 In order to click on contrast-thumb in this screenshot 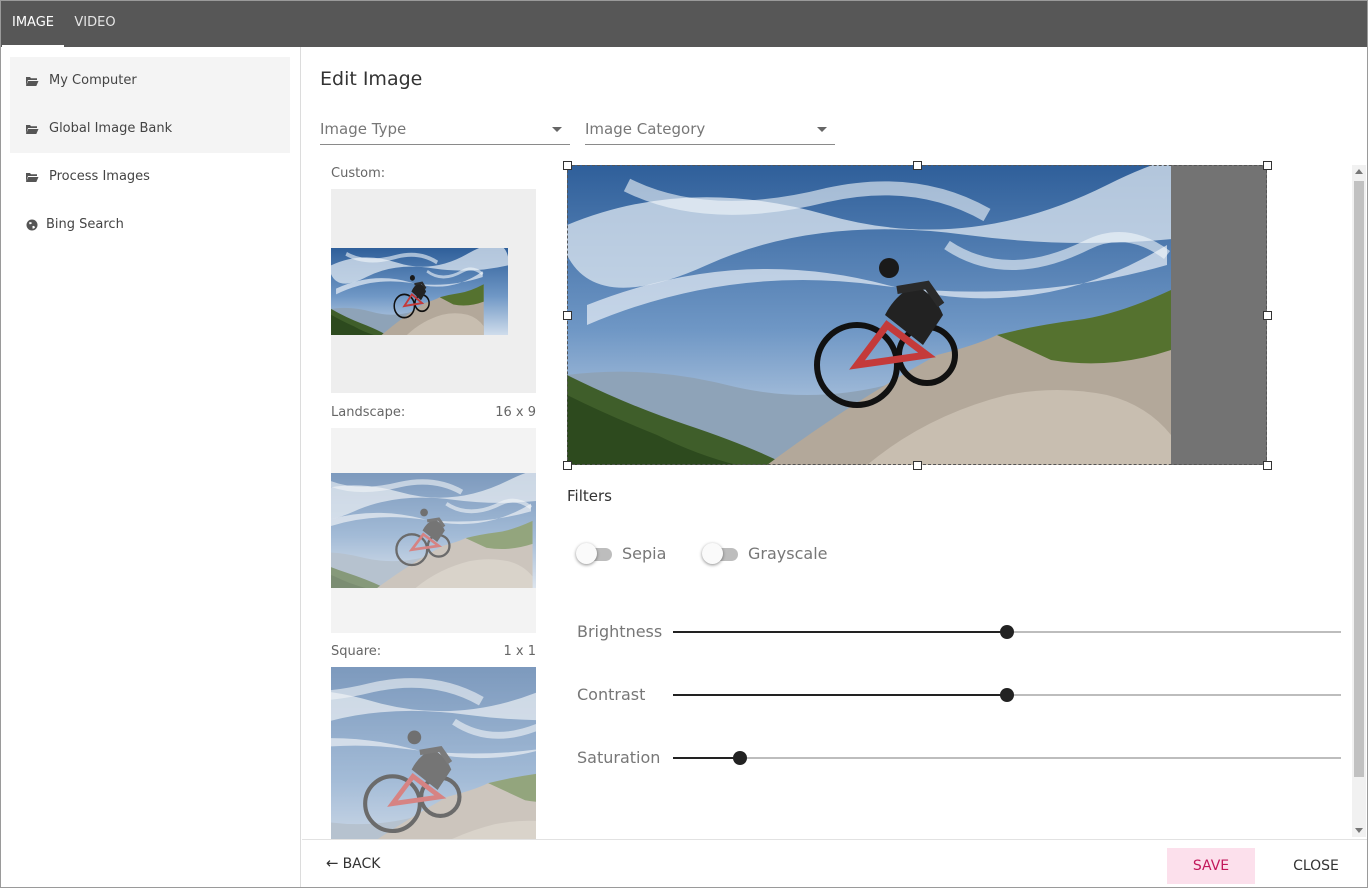, I will do `click(1007, 695)`.